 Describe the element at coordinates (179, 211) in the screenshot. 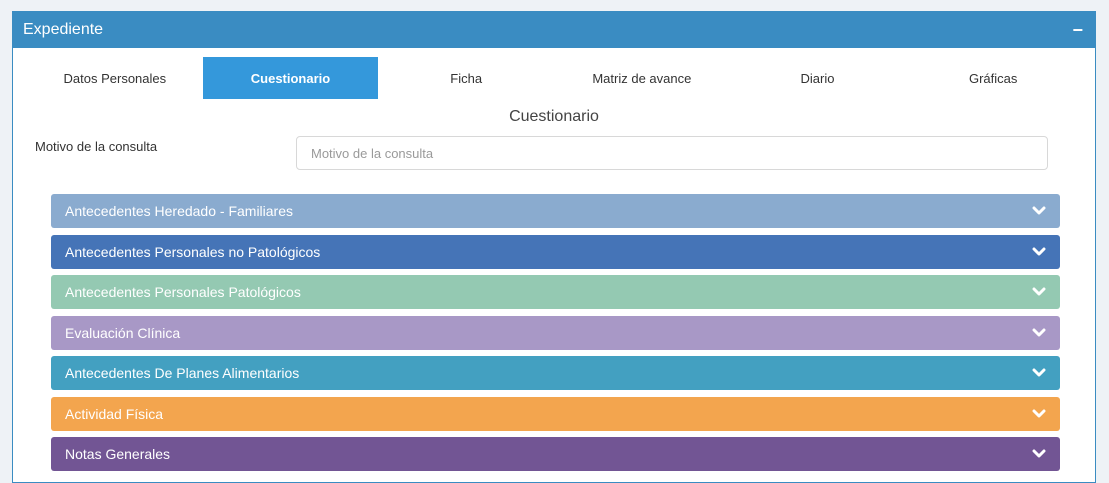

I see `accordion-label: Antecedentes Heredado - Familiares` at that location.